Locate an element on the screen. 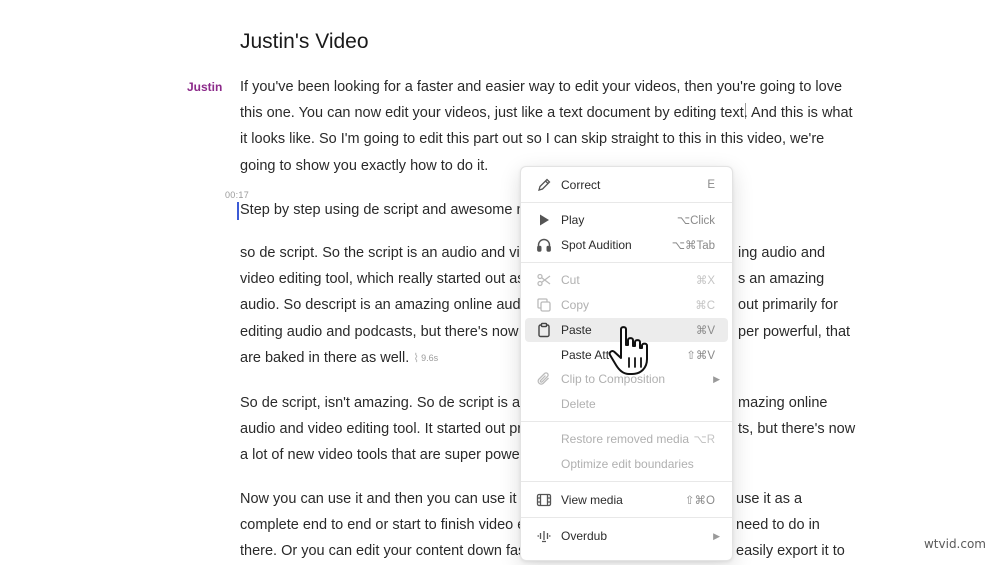  paperclip-icon is located at coordinates (544, 379).